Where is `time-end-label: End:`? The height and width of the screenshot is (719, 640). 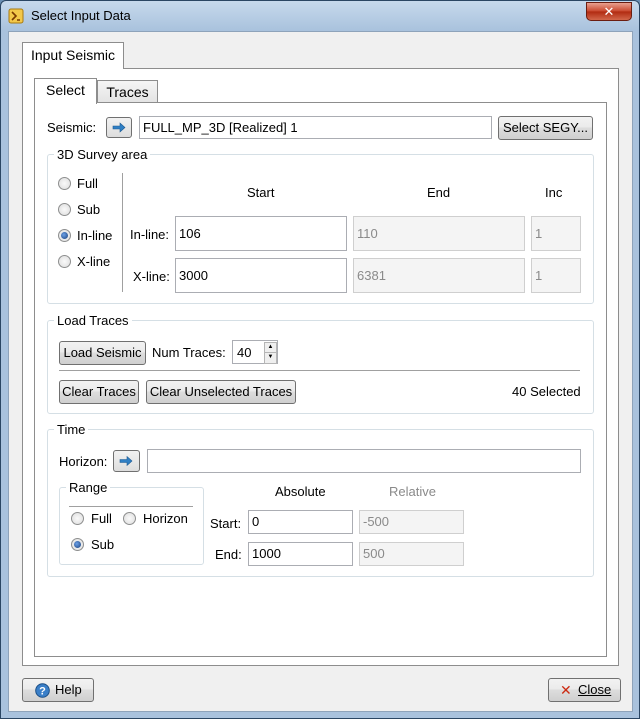
time-end-label: End: is located at coordinates (228, 554).